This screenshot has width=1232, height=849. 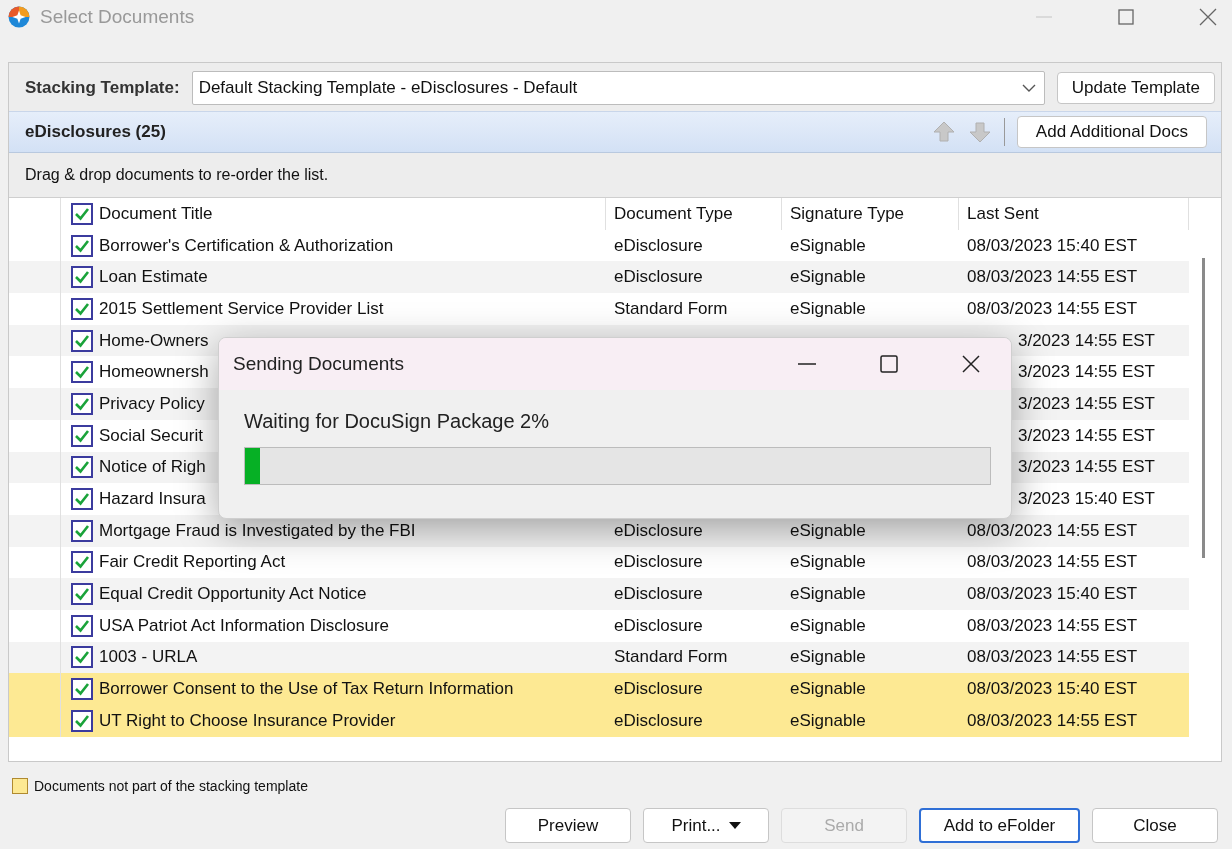 I want to click on close-icon, so click(x=971, y=364).